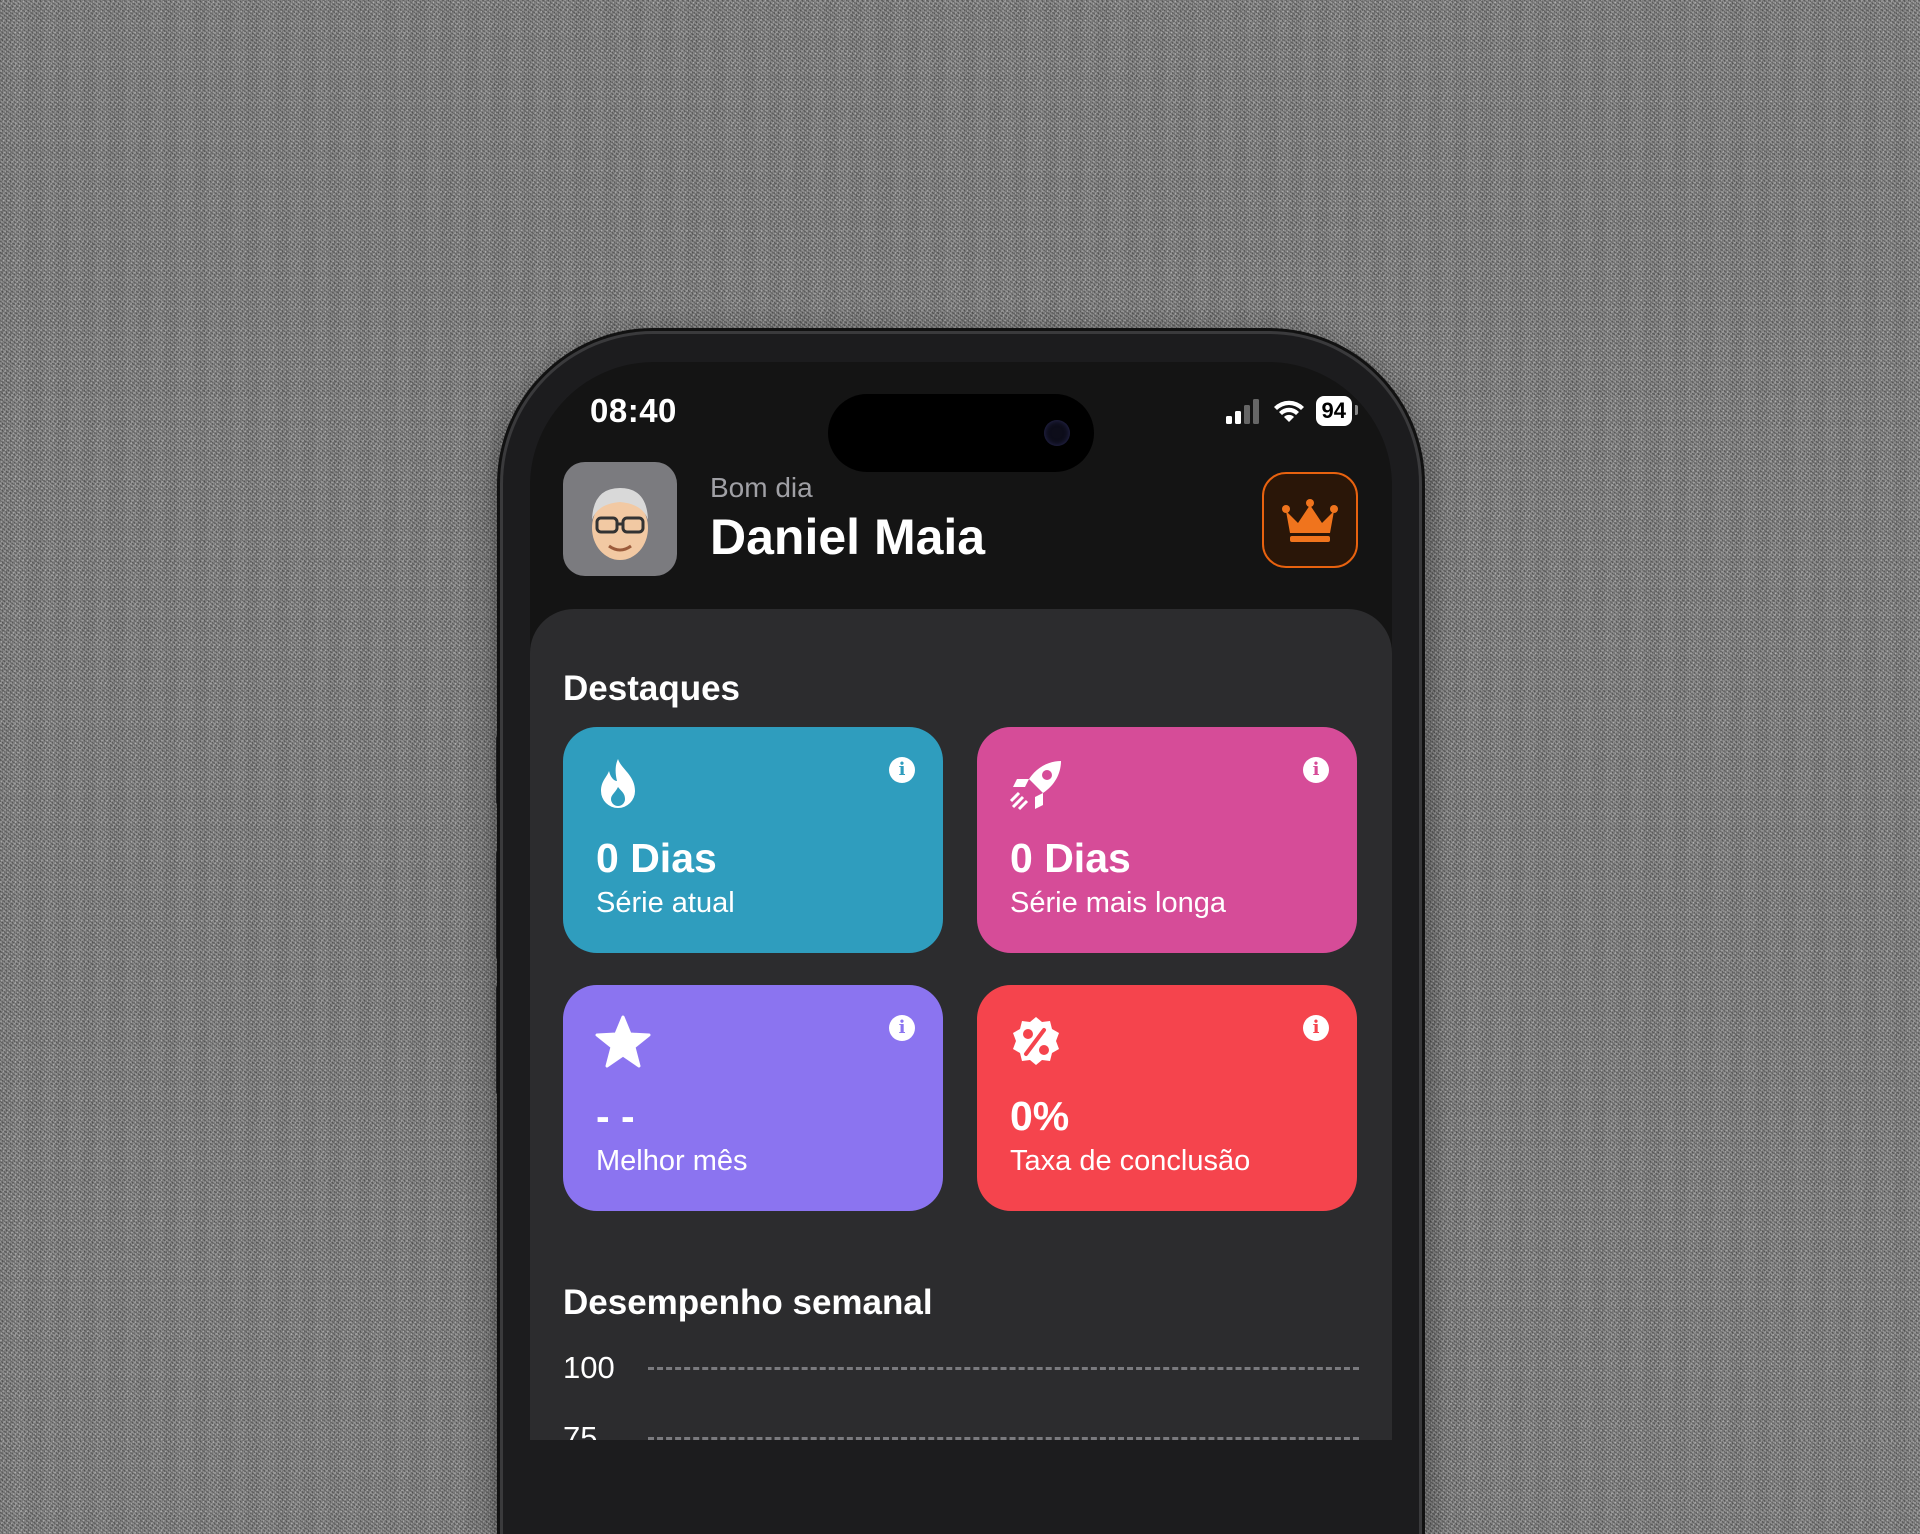  I want to click on percent-badge-icon, so click(1036, 1044).